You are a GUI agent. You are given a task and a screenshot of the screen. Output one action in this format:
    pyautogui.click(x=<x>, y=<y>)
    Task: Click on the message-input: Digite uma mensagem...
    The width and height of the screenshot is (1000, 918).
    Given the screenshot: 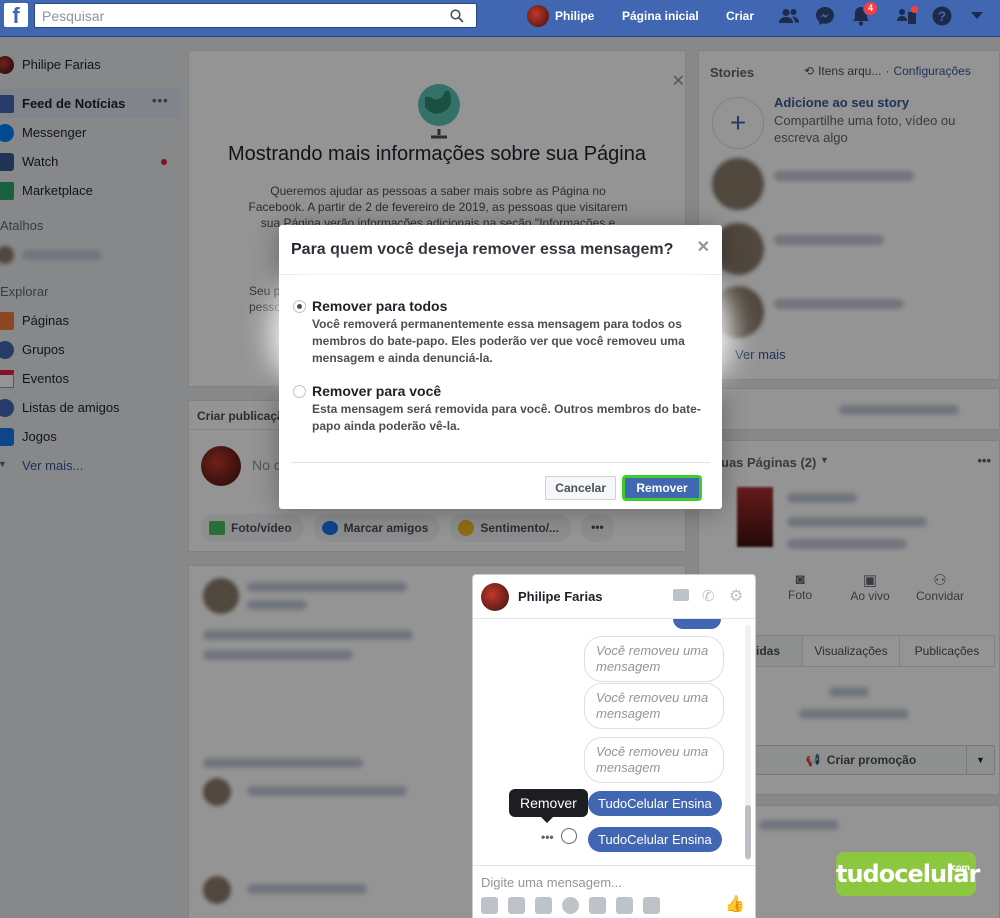 What is the action you would take?
    pyautogui.click(x=551, y=882)
    